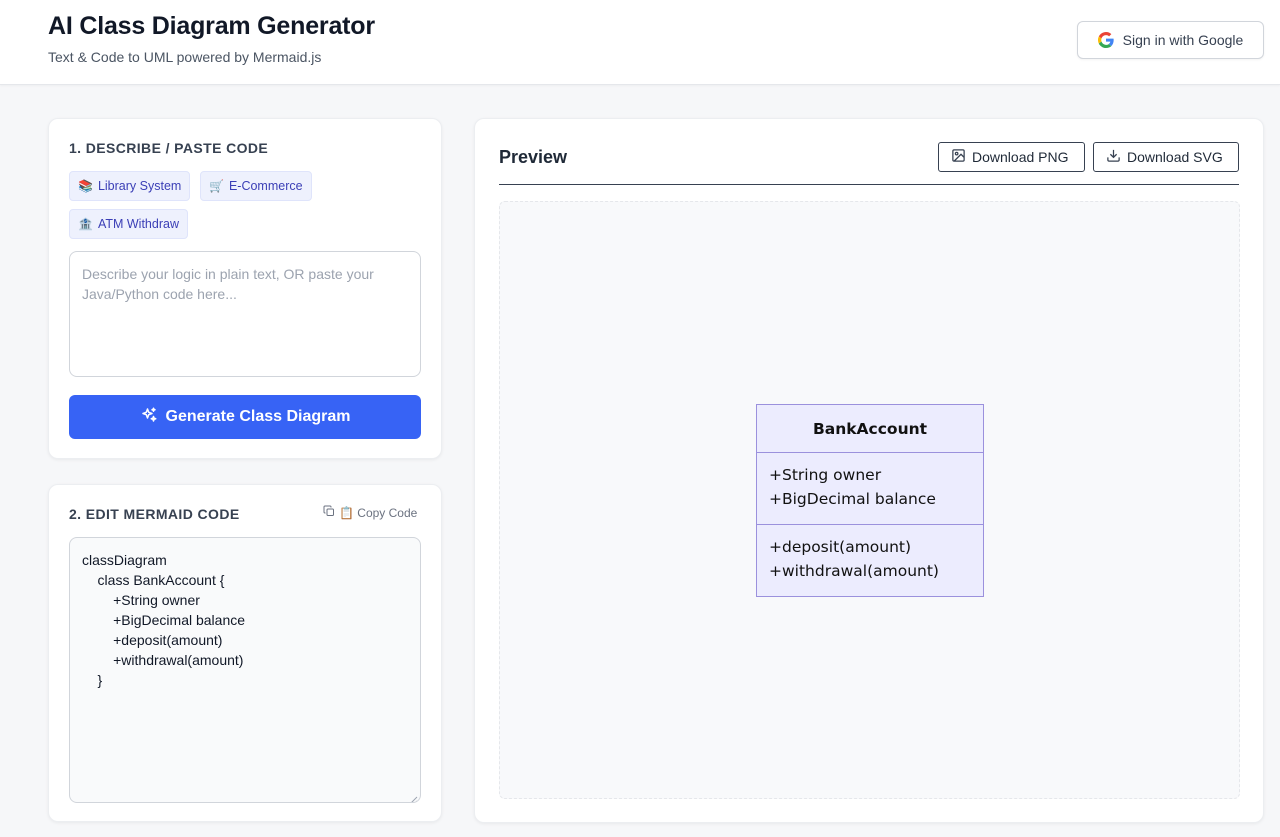  I want to click on example-chip-label: Library System, so click(139, 186).